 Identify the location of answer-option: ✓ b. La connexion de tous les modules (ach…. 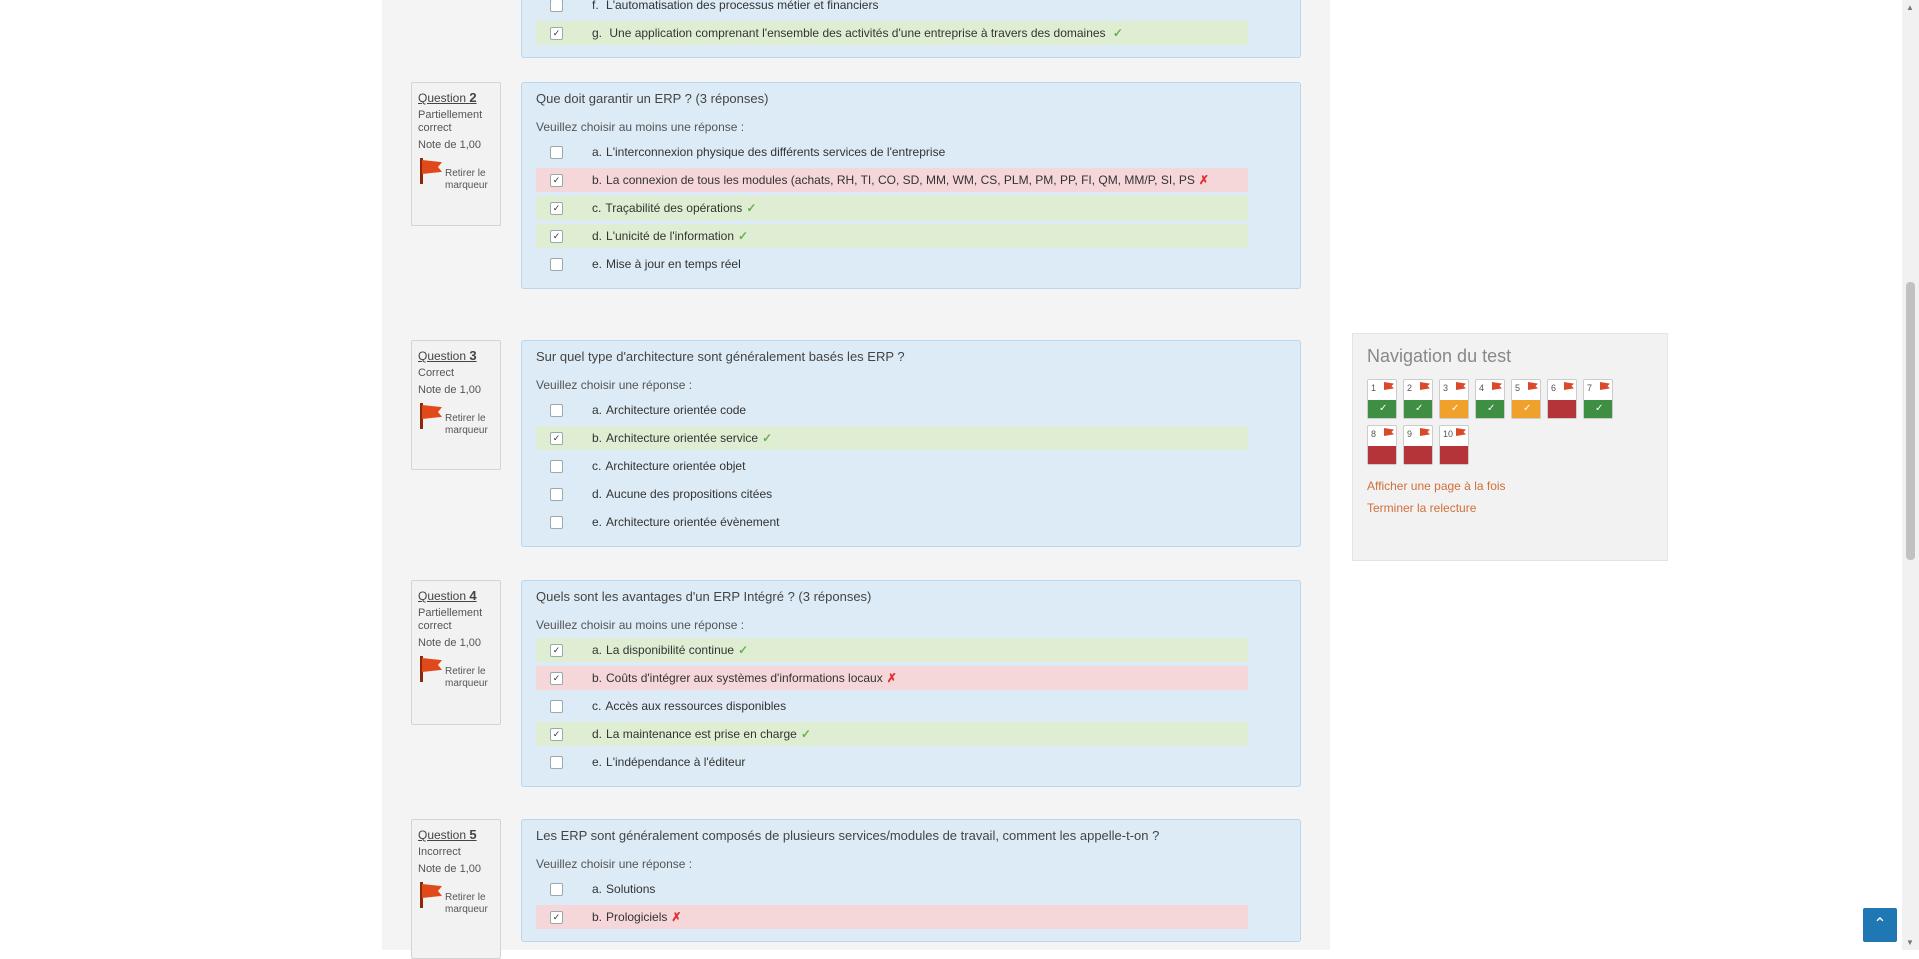
(892, 180).